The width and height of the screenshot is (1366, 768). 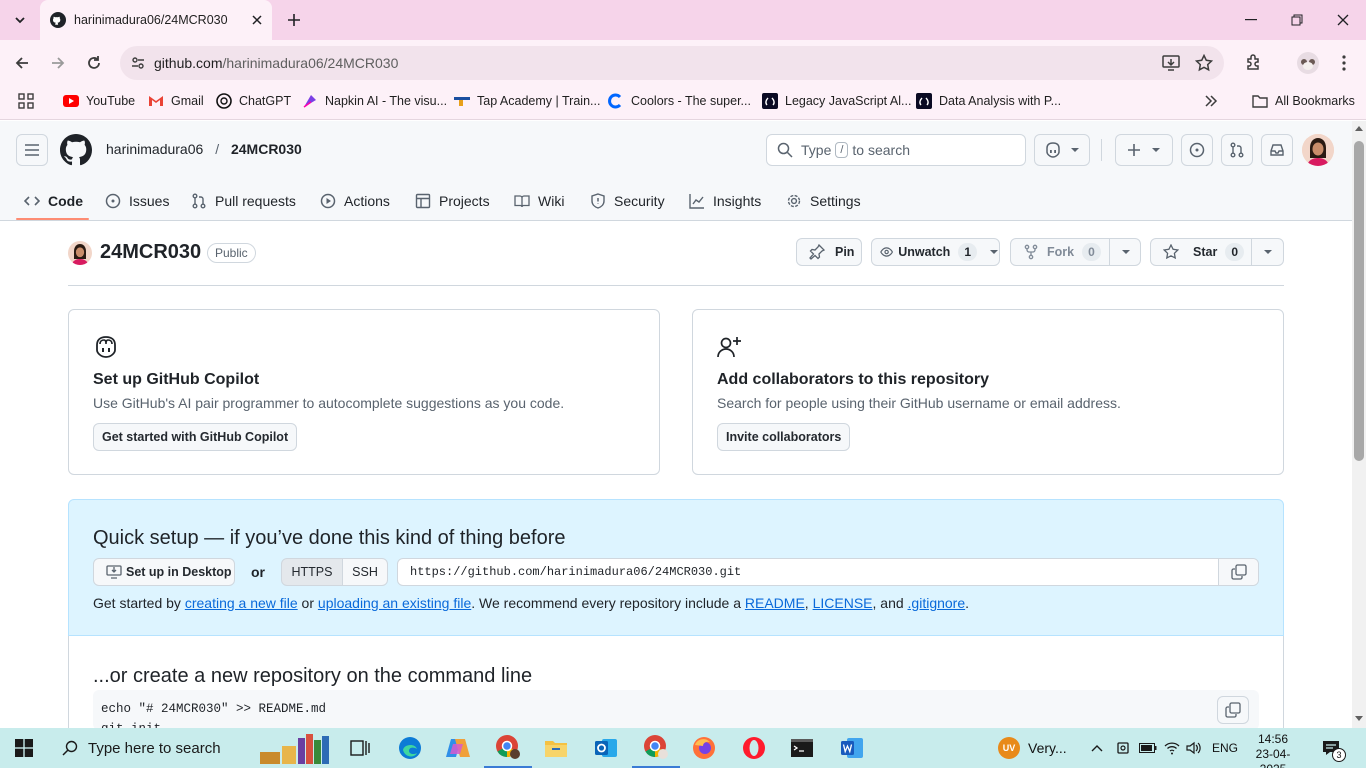 What do you see at coordinates (1097, 748) in the screenshot?
I see `show-hidden-icons-icon` at bounding box center [1097, 748].